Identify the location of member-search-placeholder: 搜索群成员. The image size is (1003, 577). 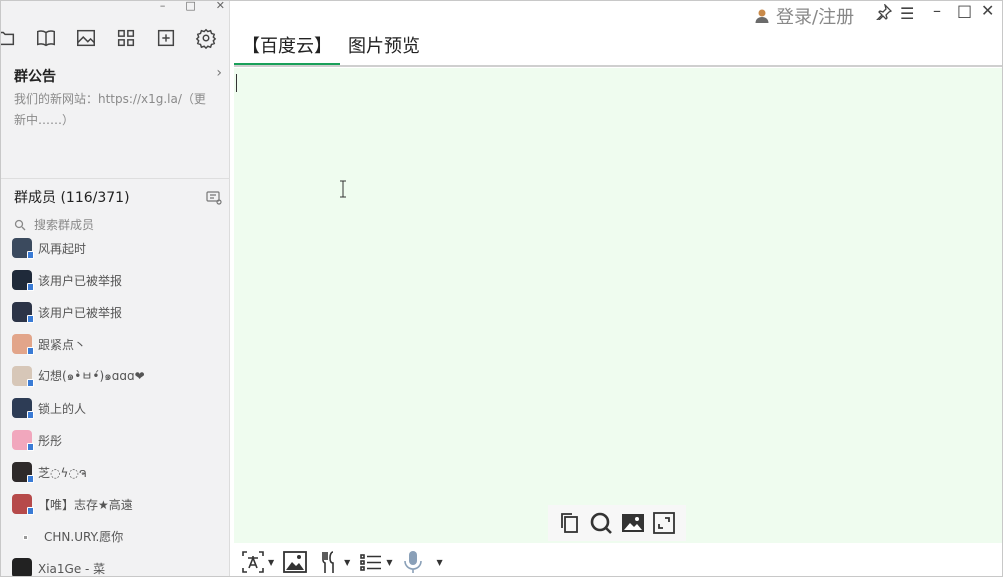
(64, 225).